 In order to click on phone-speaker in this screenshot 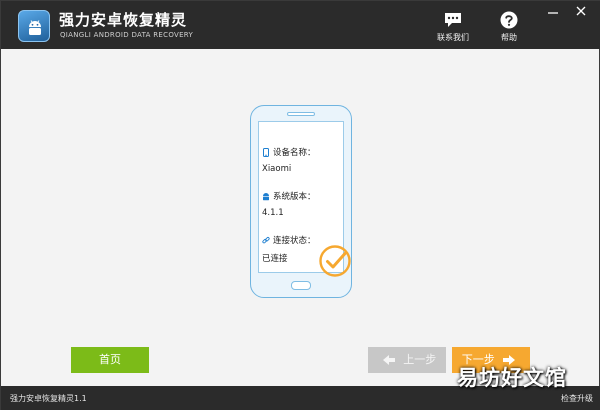, I will do `click(301, 114)`.